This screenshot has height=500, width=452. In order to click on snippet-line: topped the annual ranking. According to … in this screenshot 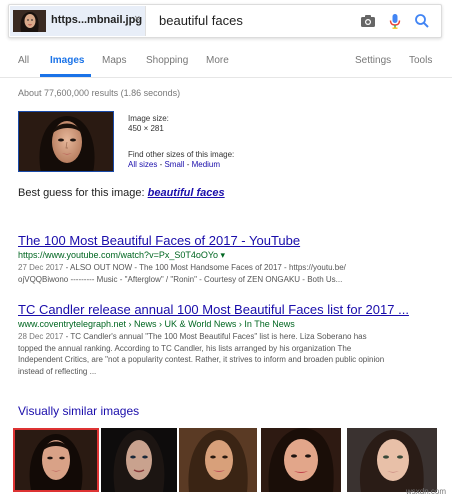, I will do `click(185, 348)`.